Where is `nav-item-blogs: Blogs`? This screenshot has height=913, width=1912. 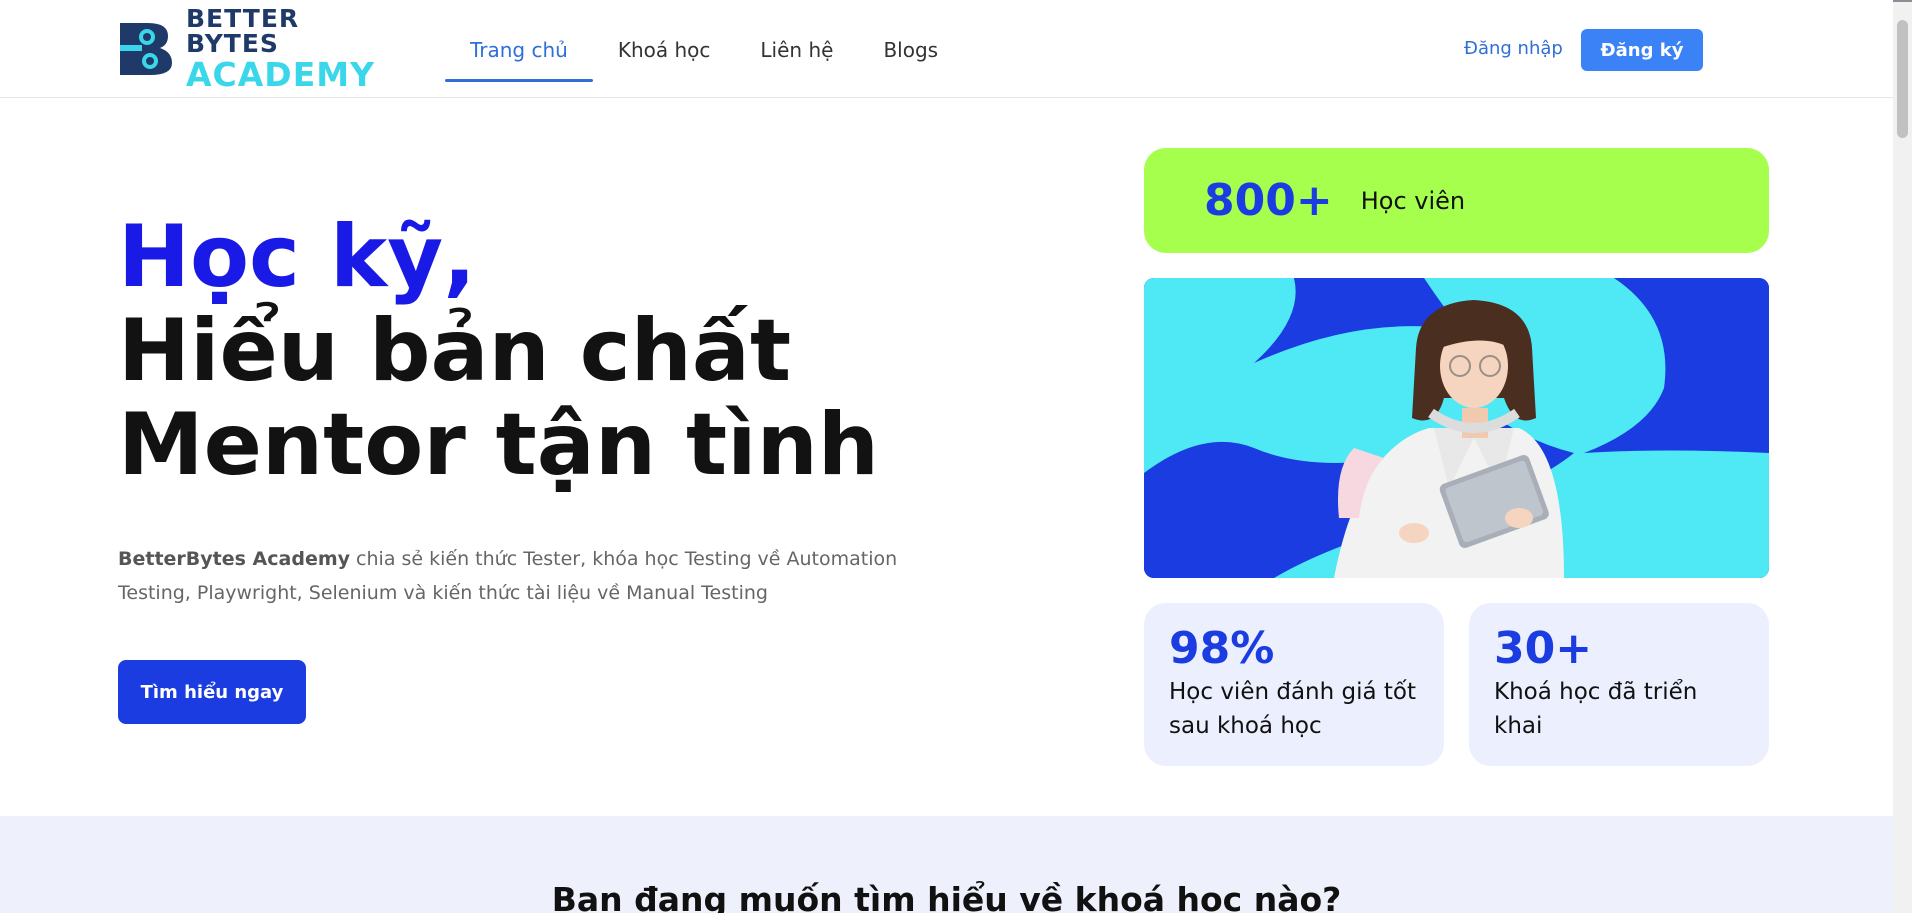
nav-item-blogs: Blogs is located at coordinates (910, 54).